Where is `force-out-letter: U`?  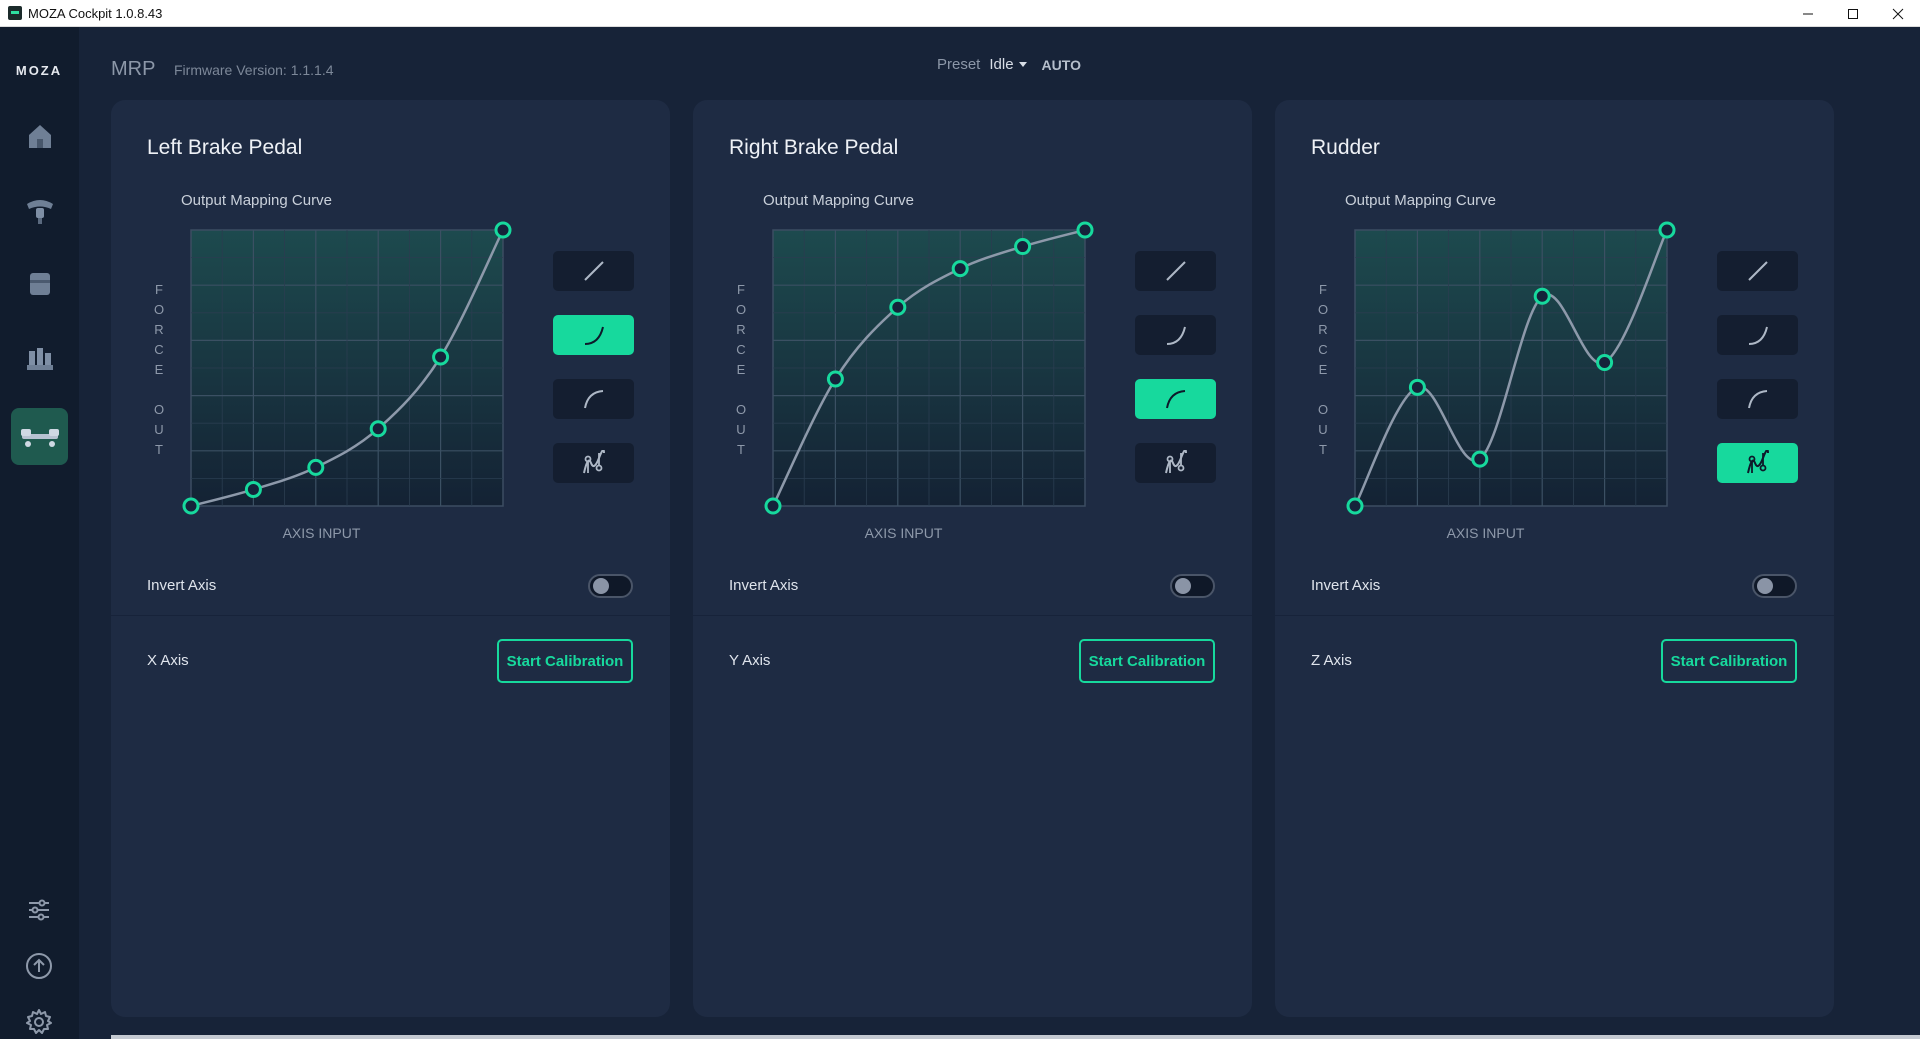 force-out-letter: U is located at coordinates (159, 429).